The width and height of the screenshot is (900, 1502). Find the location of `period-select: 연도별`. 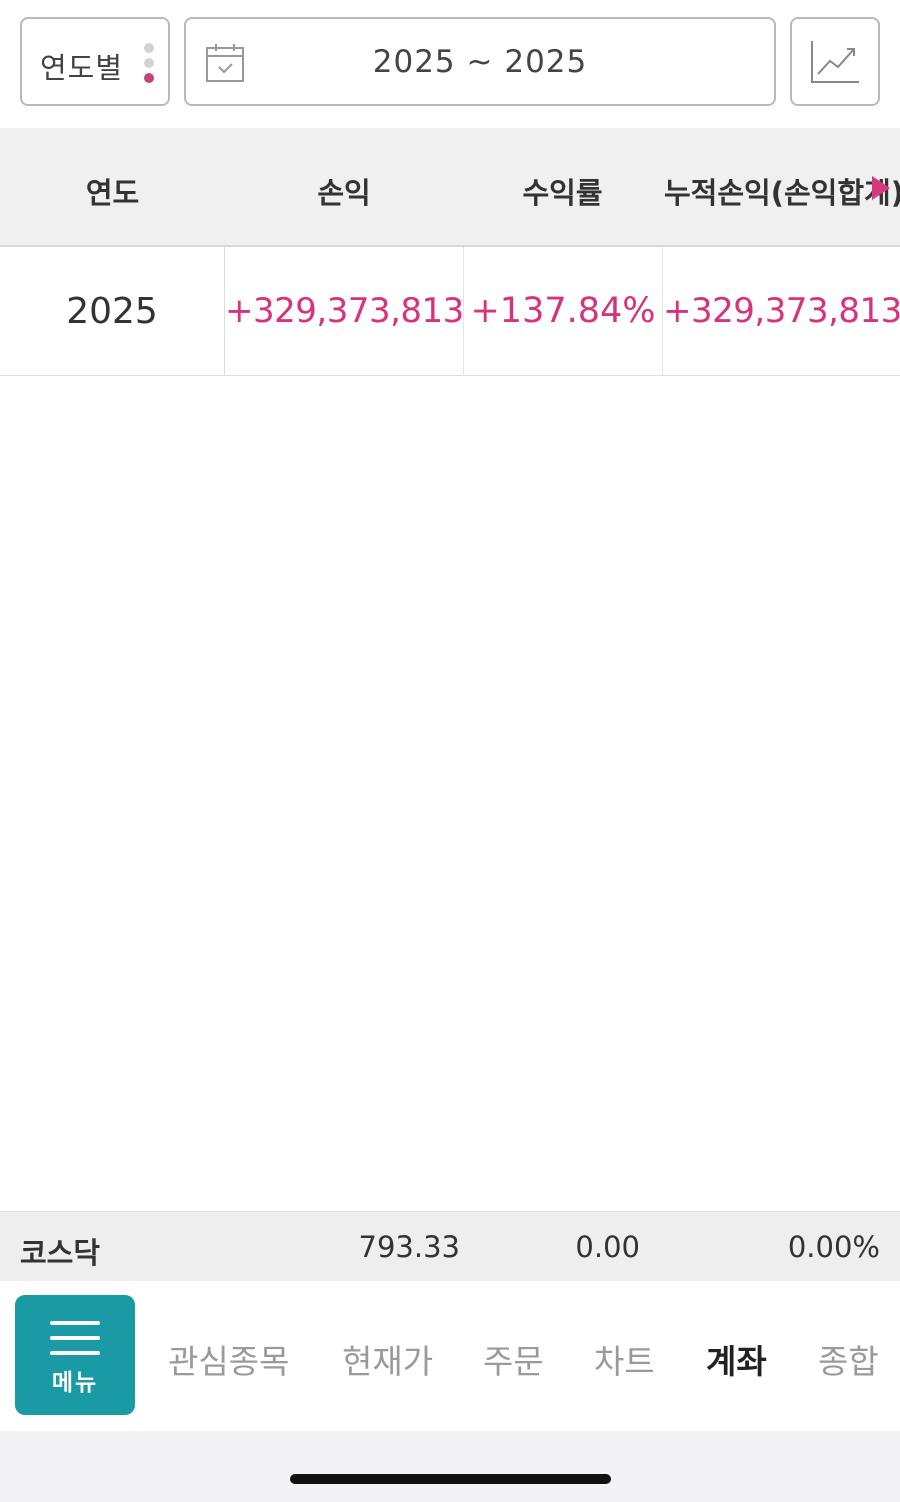

period-select: 연도별 is located at coordinates (95, 61).